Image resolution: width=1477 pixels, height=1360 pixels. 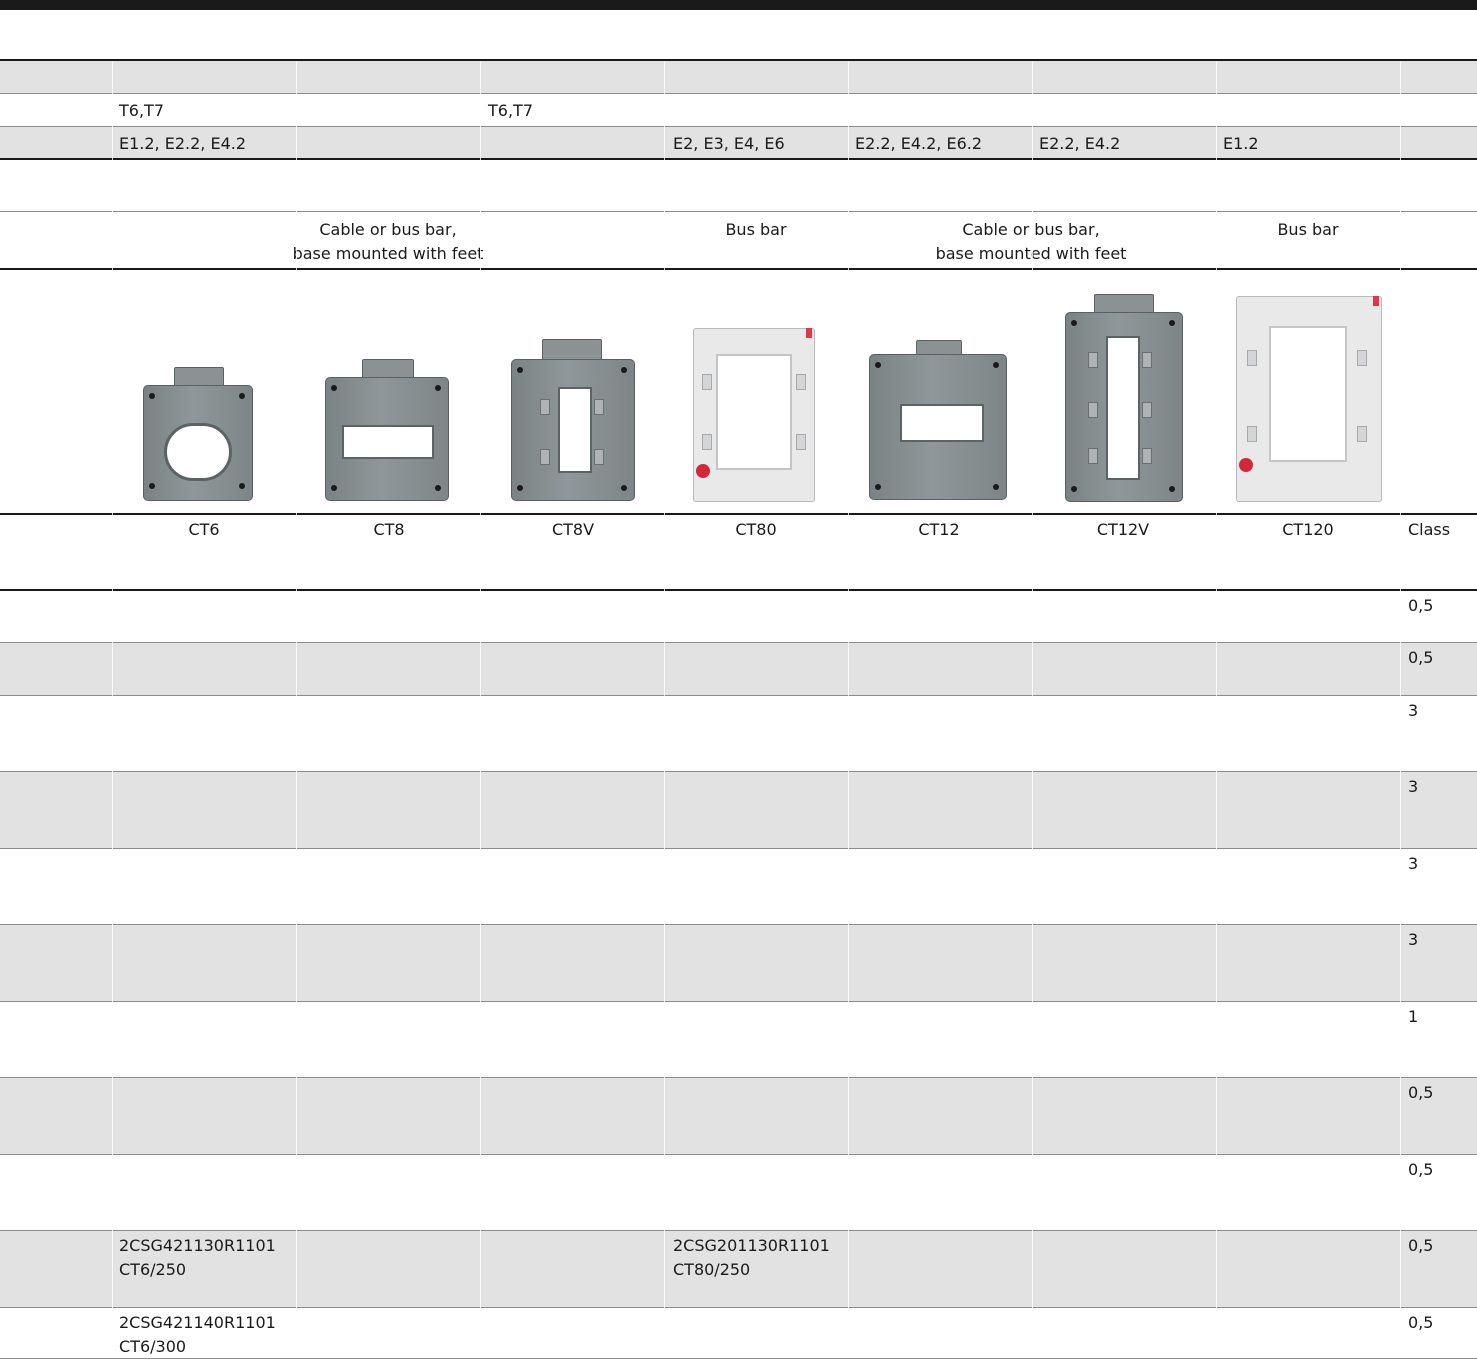 What do you see at coordinates (197, 1334) in the screenshot?
I see `ct6-order-code: 2CSG421140R1101 CT6/300` at bounding box center [197, 1334].